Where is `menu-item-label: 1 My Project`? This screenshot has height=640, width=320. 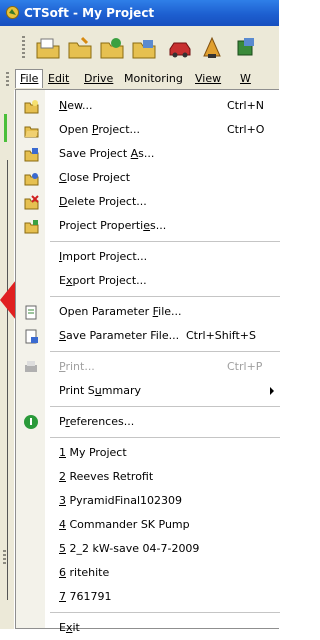
menu-item-label: 1 My Project is located at coordinates (93, 452).